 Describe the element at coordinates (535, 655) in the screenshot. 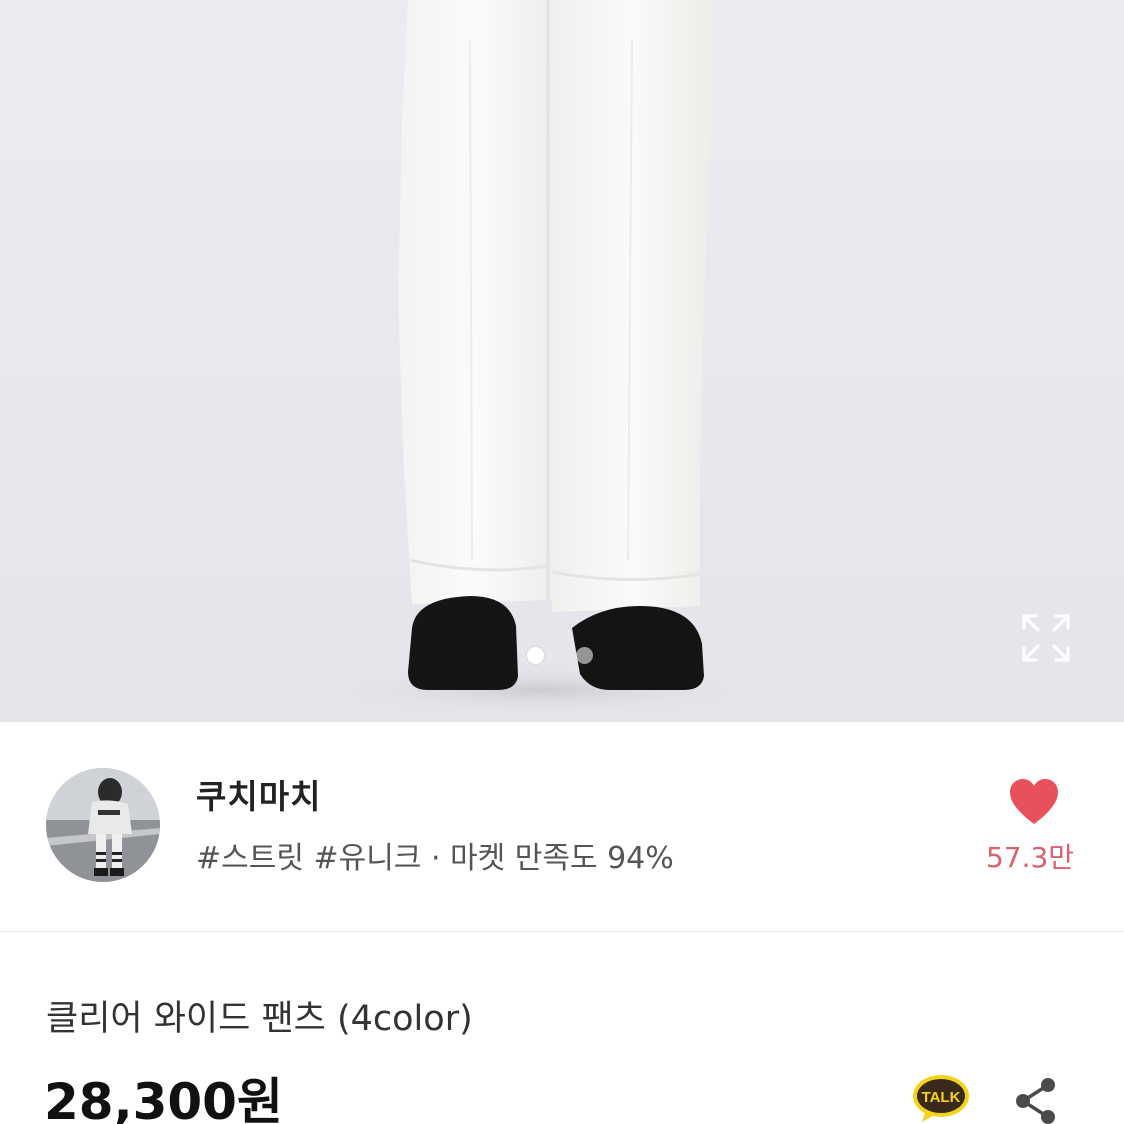

I see `carousel-dot-active` at that location.